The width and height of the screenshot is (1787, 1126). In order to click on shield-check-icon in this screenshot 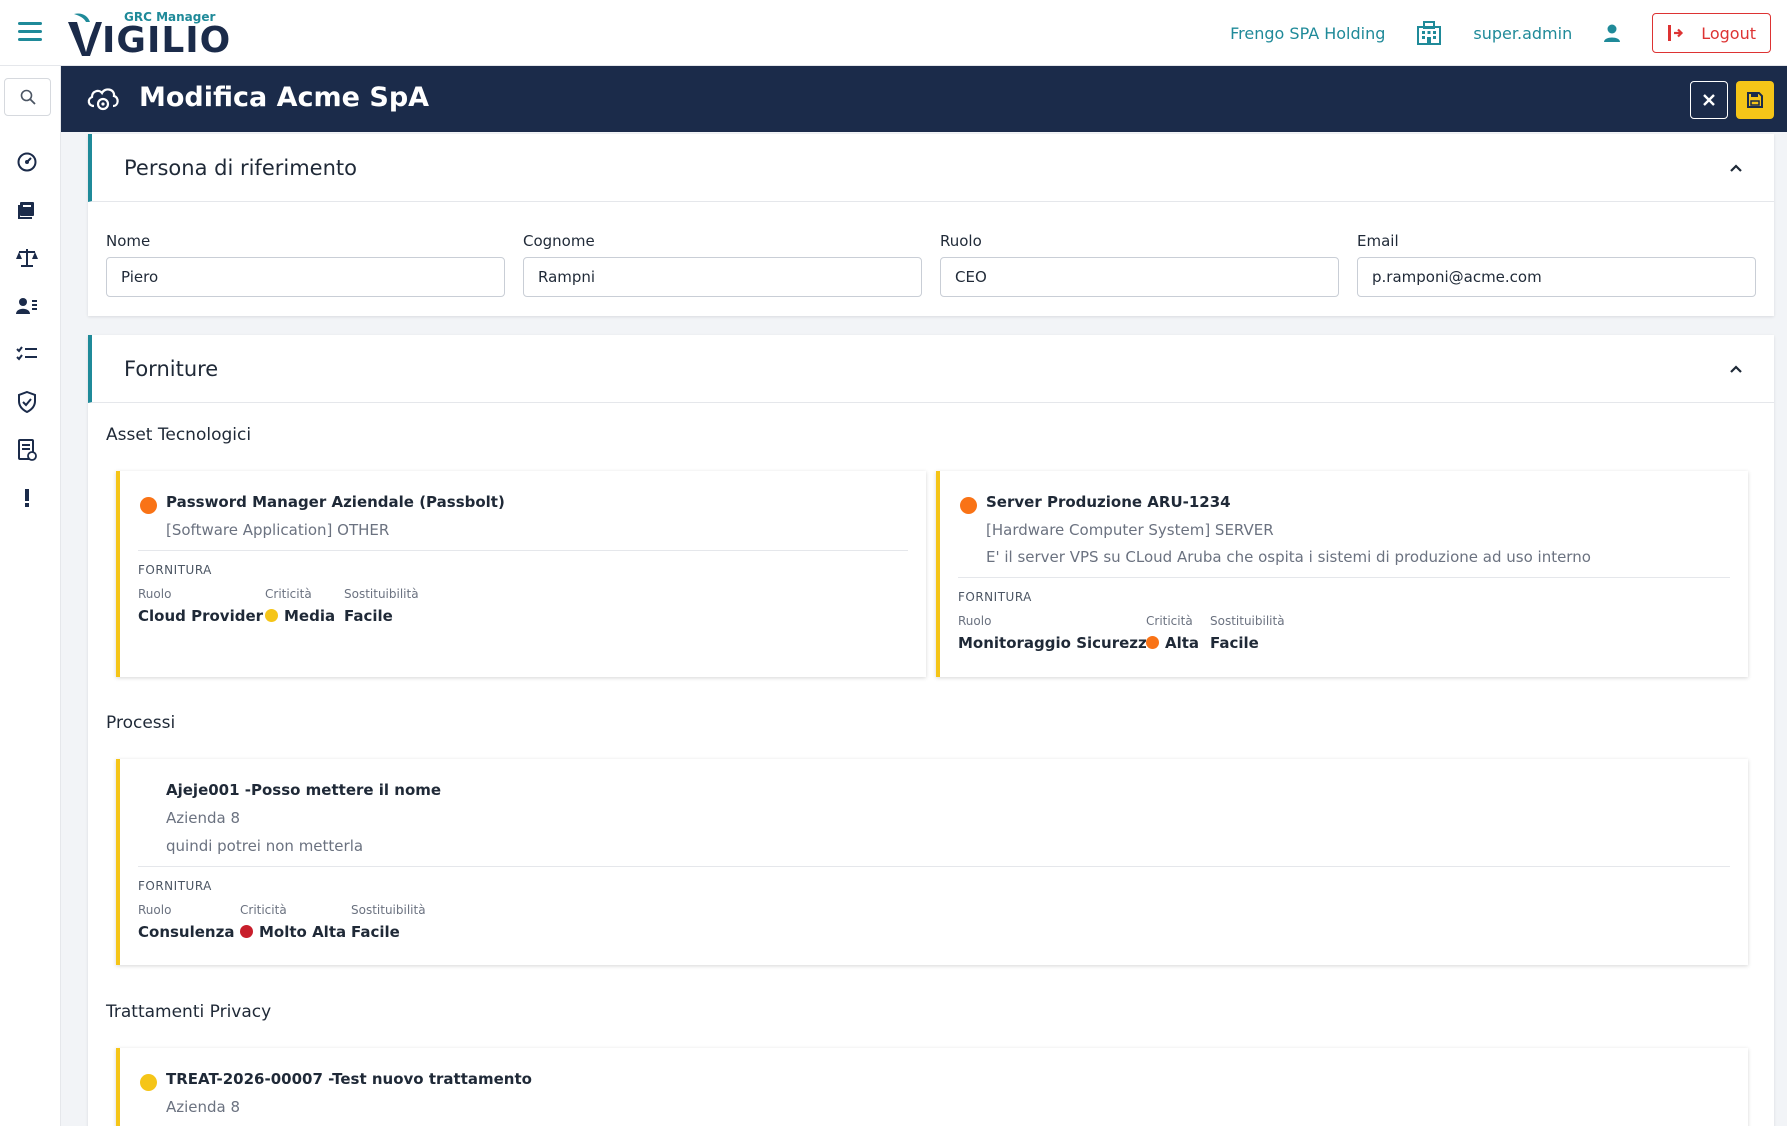, I will do `click(27, 402)`.